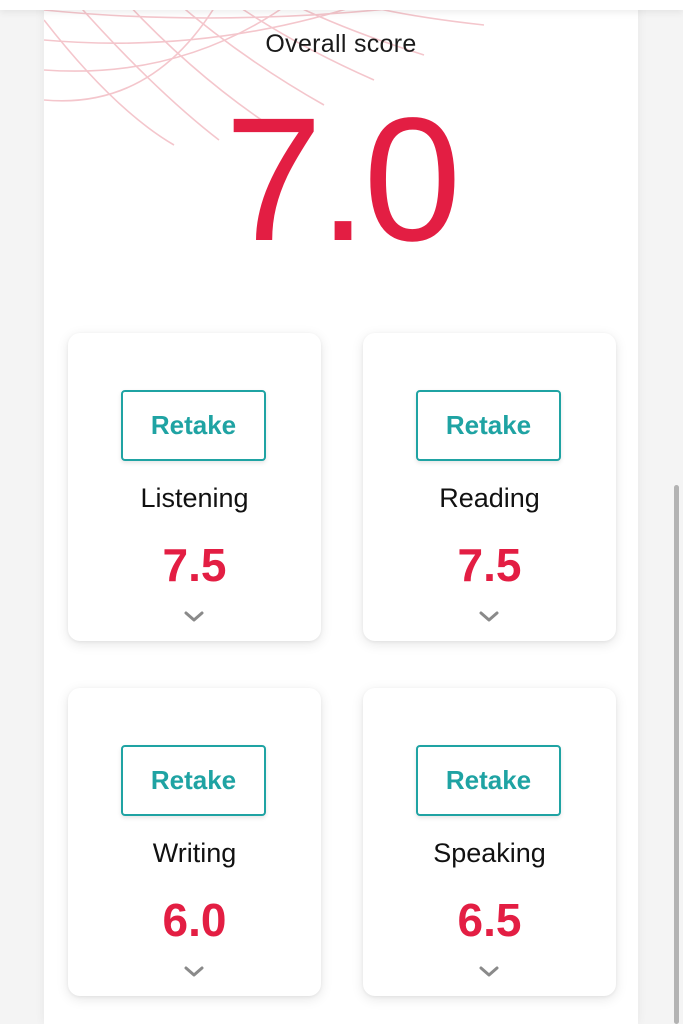 This screenshot has height=1024, width=683. I want to click on writing-label: Writing, so click(194, 853).